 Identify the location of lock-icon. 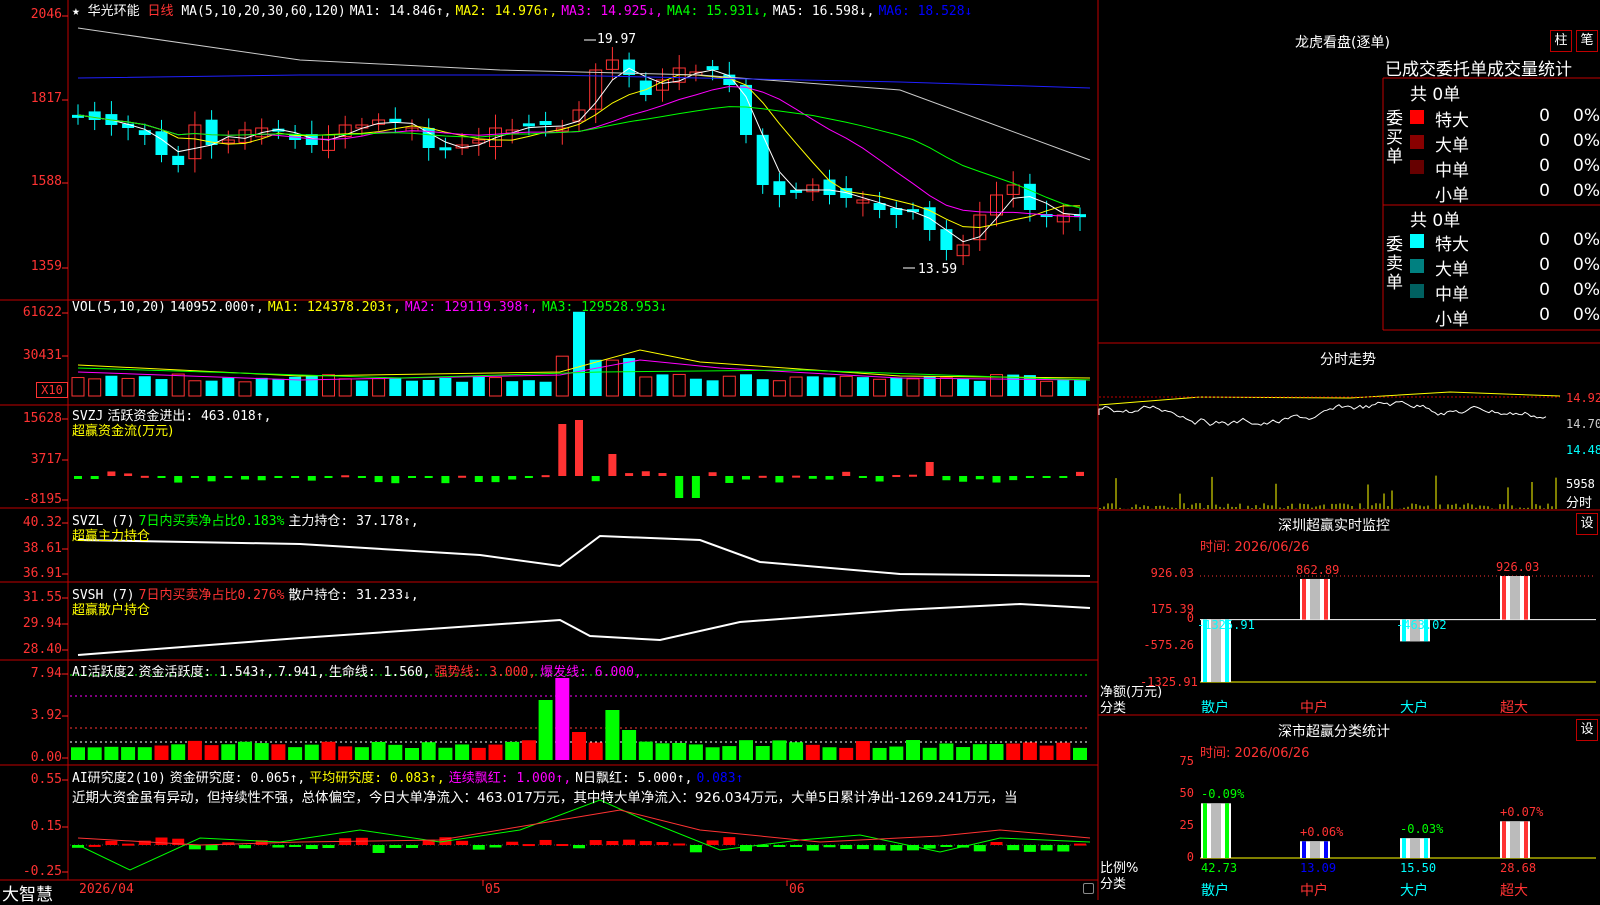
(1088, 888).